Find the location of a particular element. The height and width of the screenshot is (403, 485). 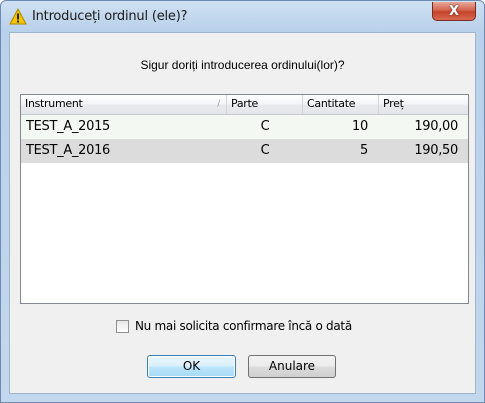

column-header-label: Instrument is located at coordinates (54, 103).